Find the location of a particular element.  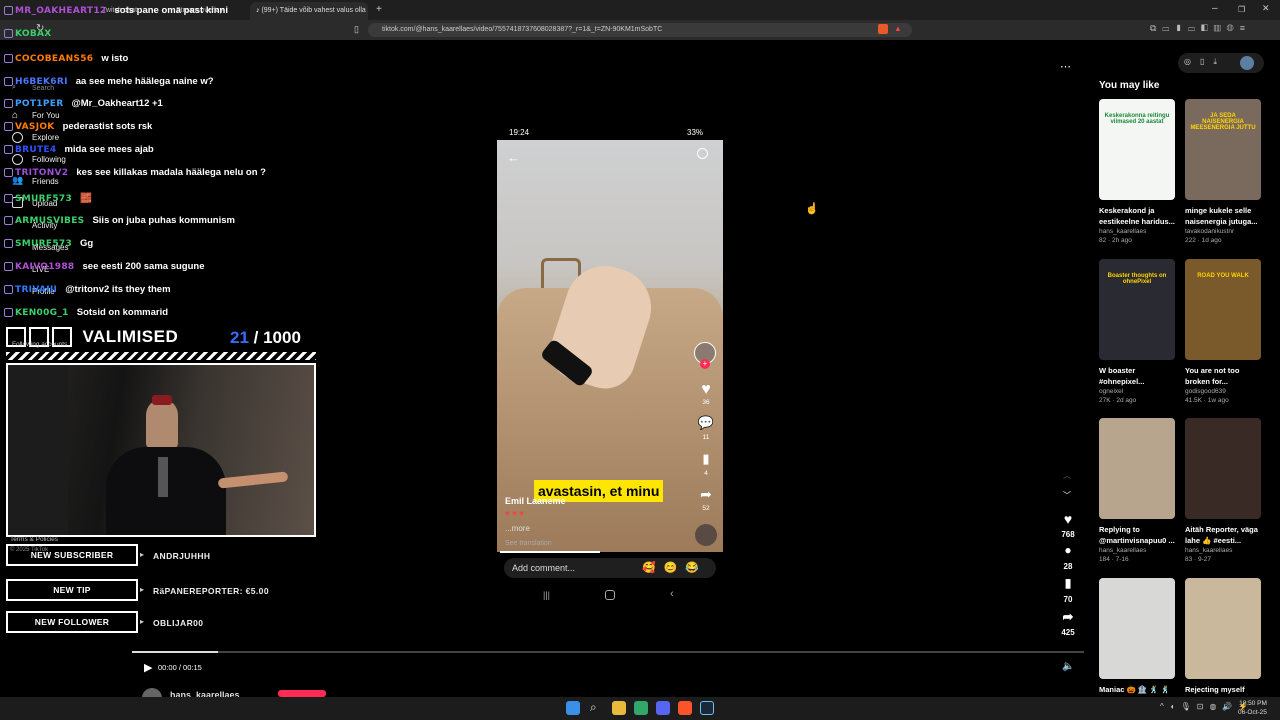

back-nav-icon: ‹ is located at coordinates (672, 594).